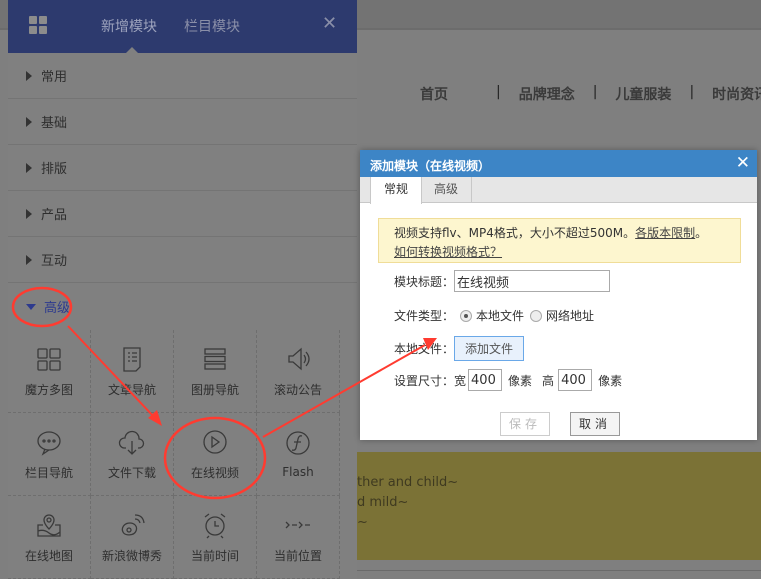  I want to click on add-file-button: 添加文件, so click(489, 348).